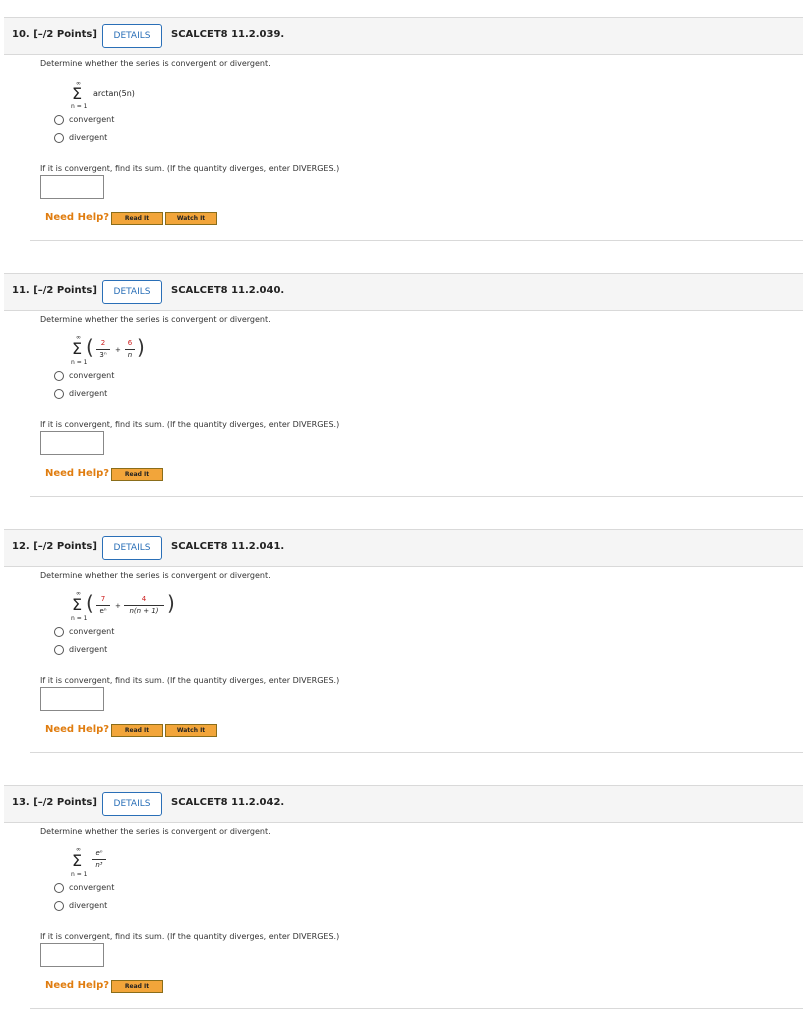  I want to click on fraction-2-numerator: 6, so click(130, 343).